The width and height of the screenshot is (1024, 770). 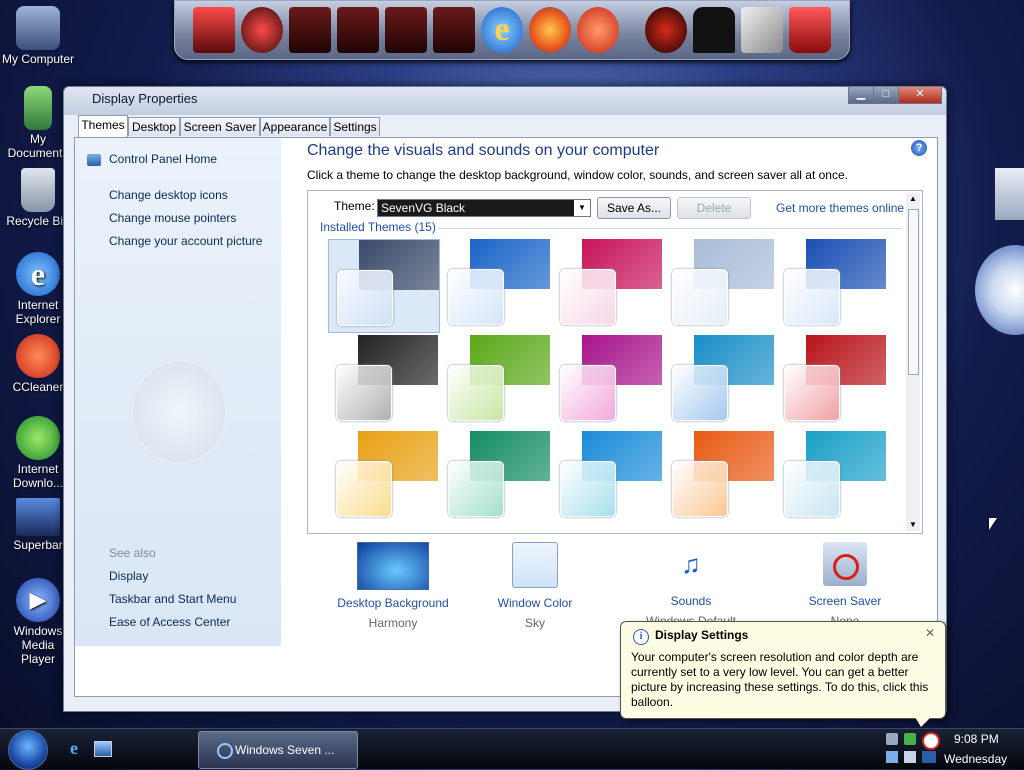 What do you see at coordinates (666, 30) in the screenshot?
I see `dock-globe-icon` at bounding box center [666, 30].